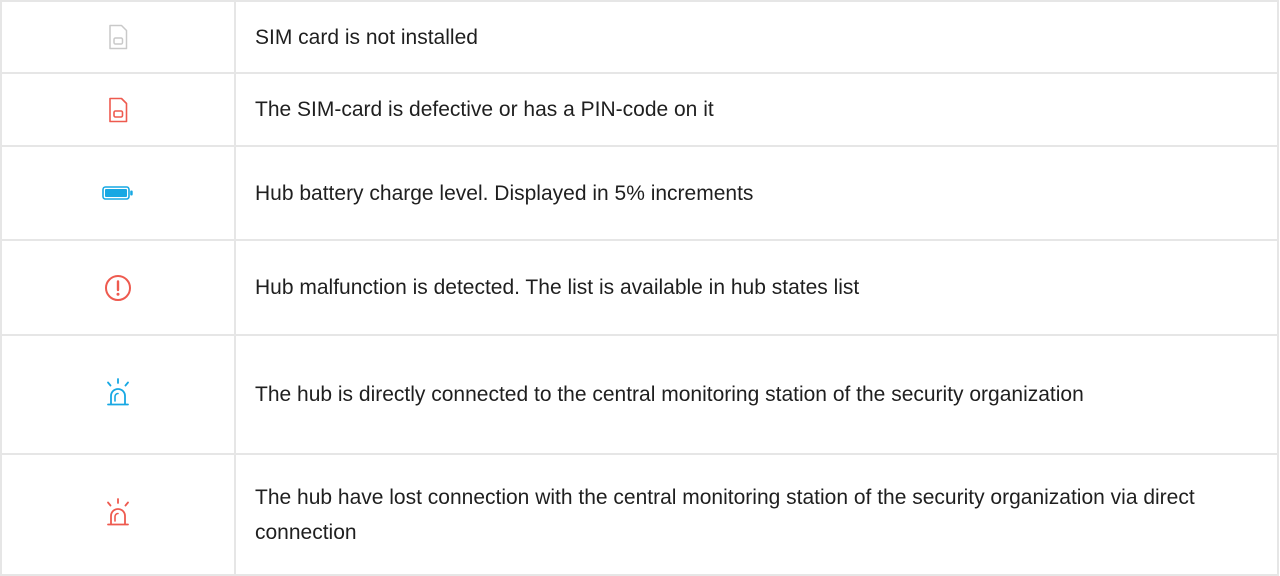 This screenshot has width=1280, height=576. I want to click on table-row: SIM card is not installed, so click(639, 37).